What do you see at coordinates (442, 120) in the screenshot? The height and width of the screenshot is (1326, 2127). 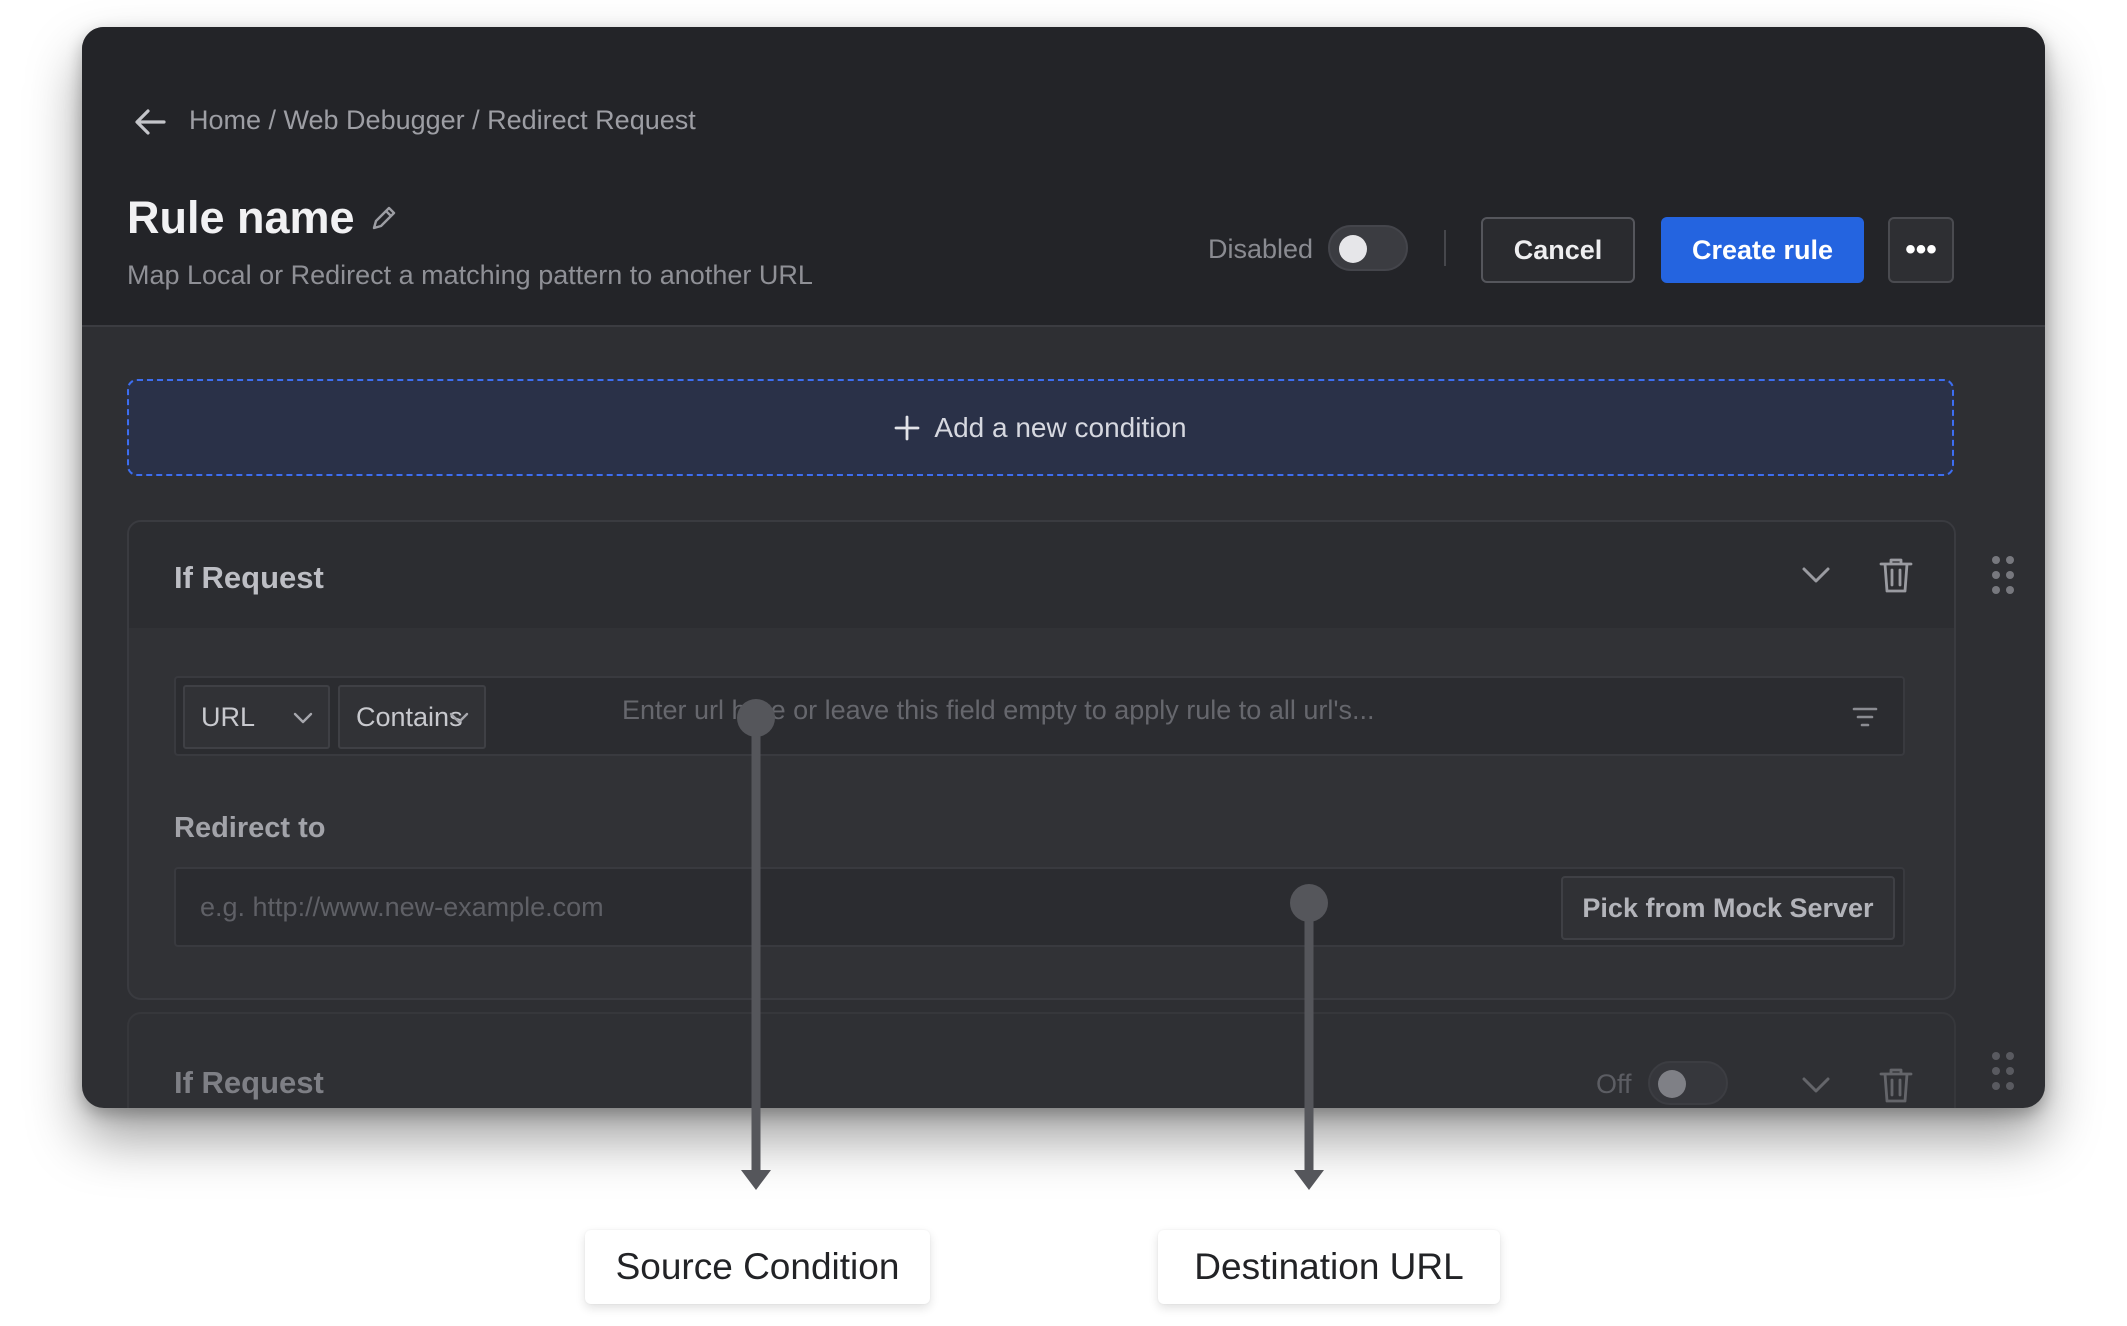 I see `breadcrumb: Home / Web Debugger / Redirect Request` at bounding box center [442, 120].